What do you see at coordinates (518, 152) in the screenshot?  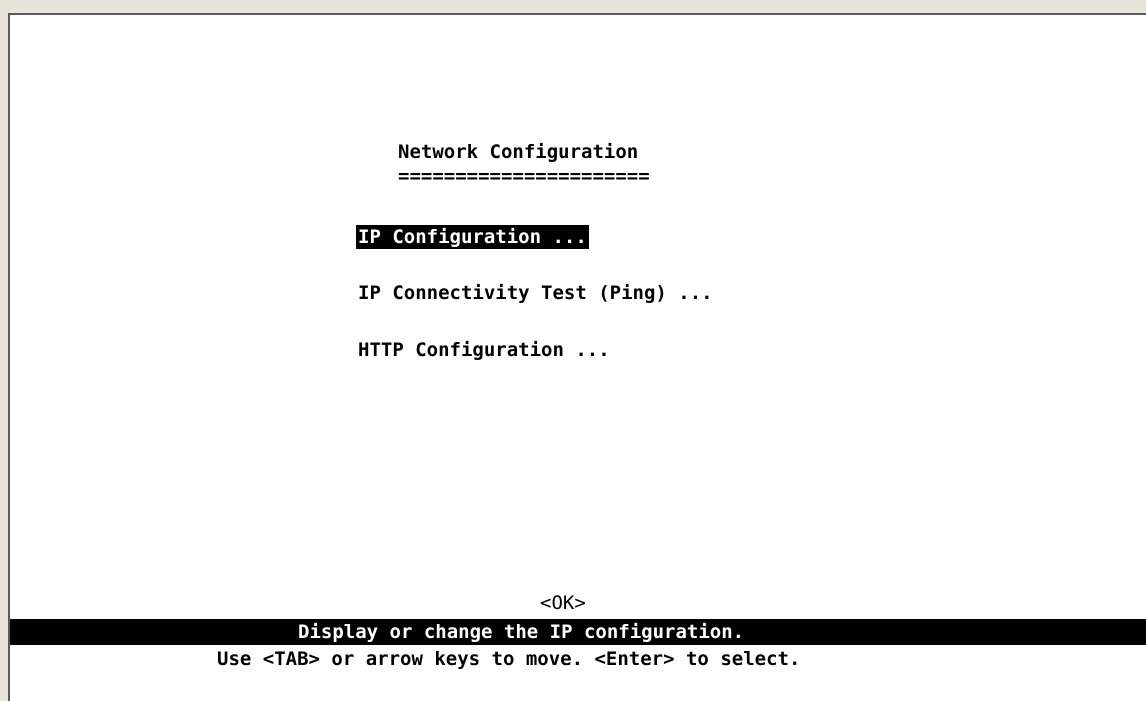 I see `page-title: Network Configuration` at bounding box center [518, 152].